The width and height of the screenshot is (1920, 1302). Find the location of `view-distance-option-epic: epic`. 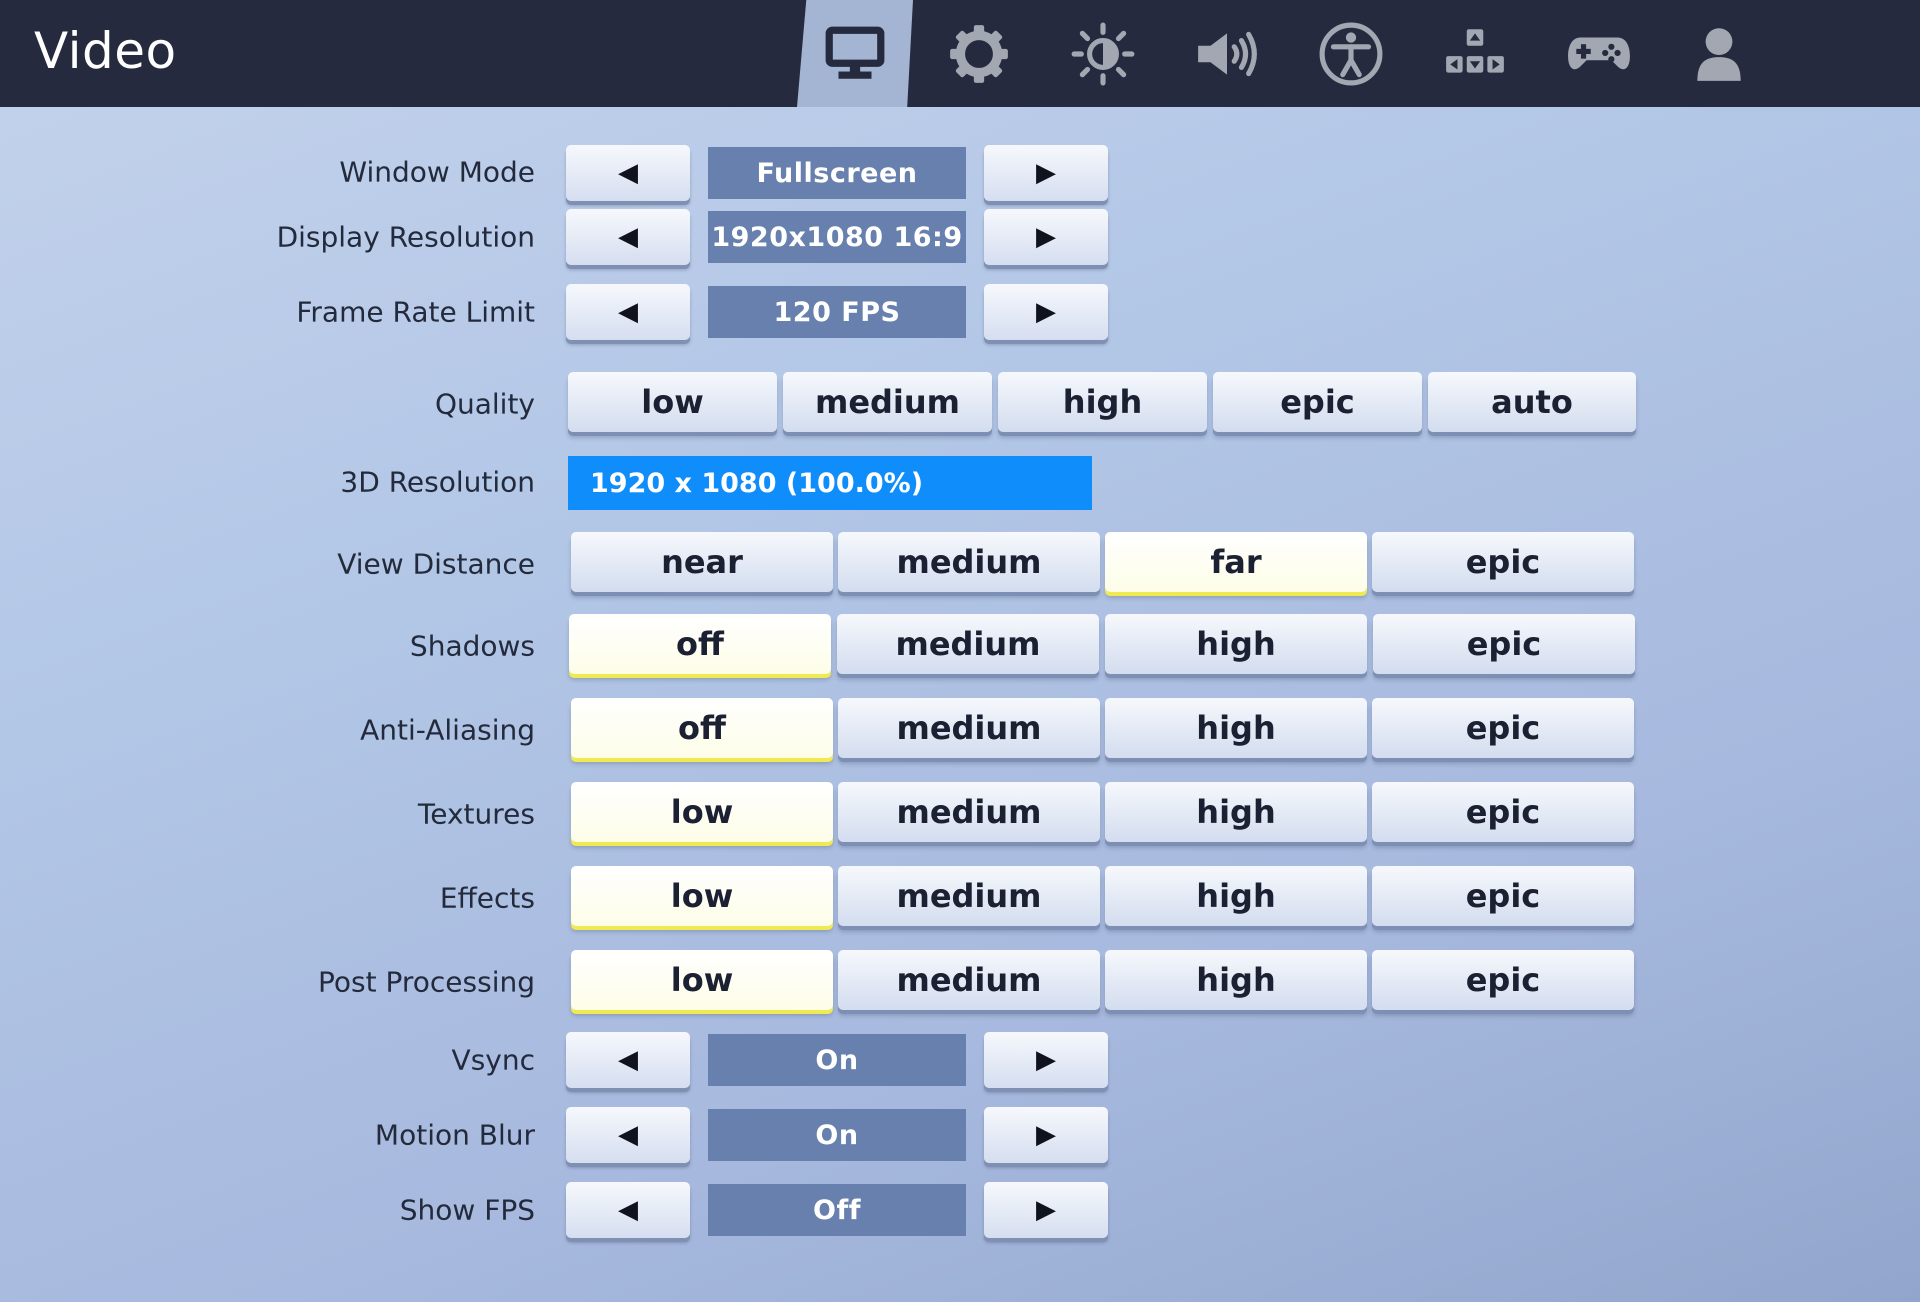

view-distance-option-epic: epic is located at coordinates (1503, 562).